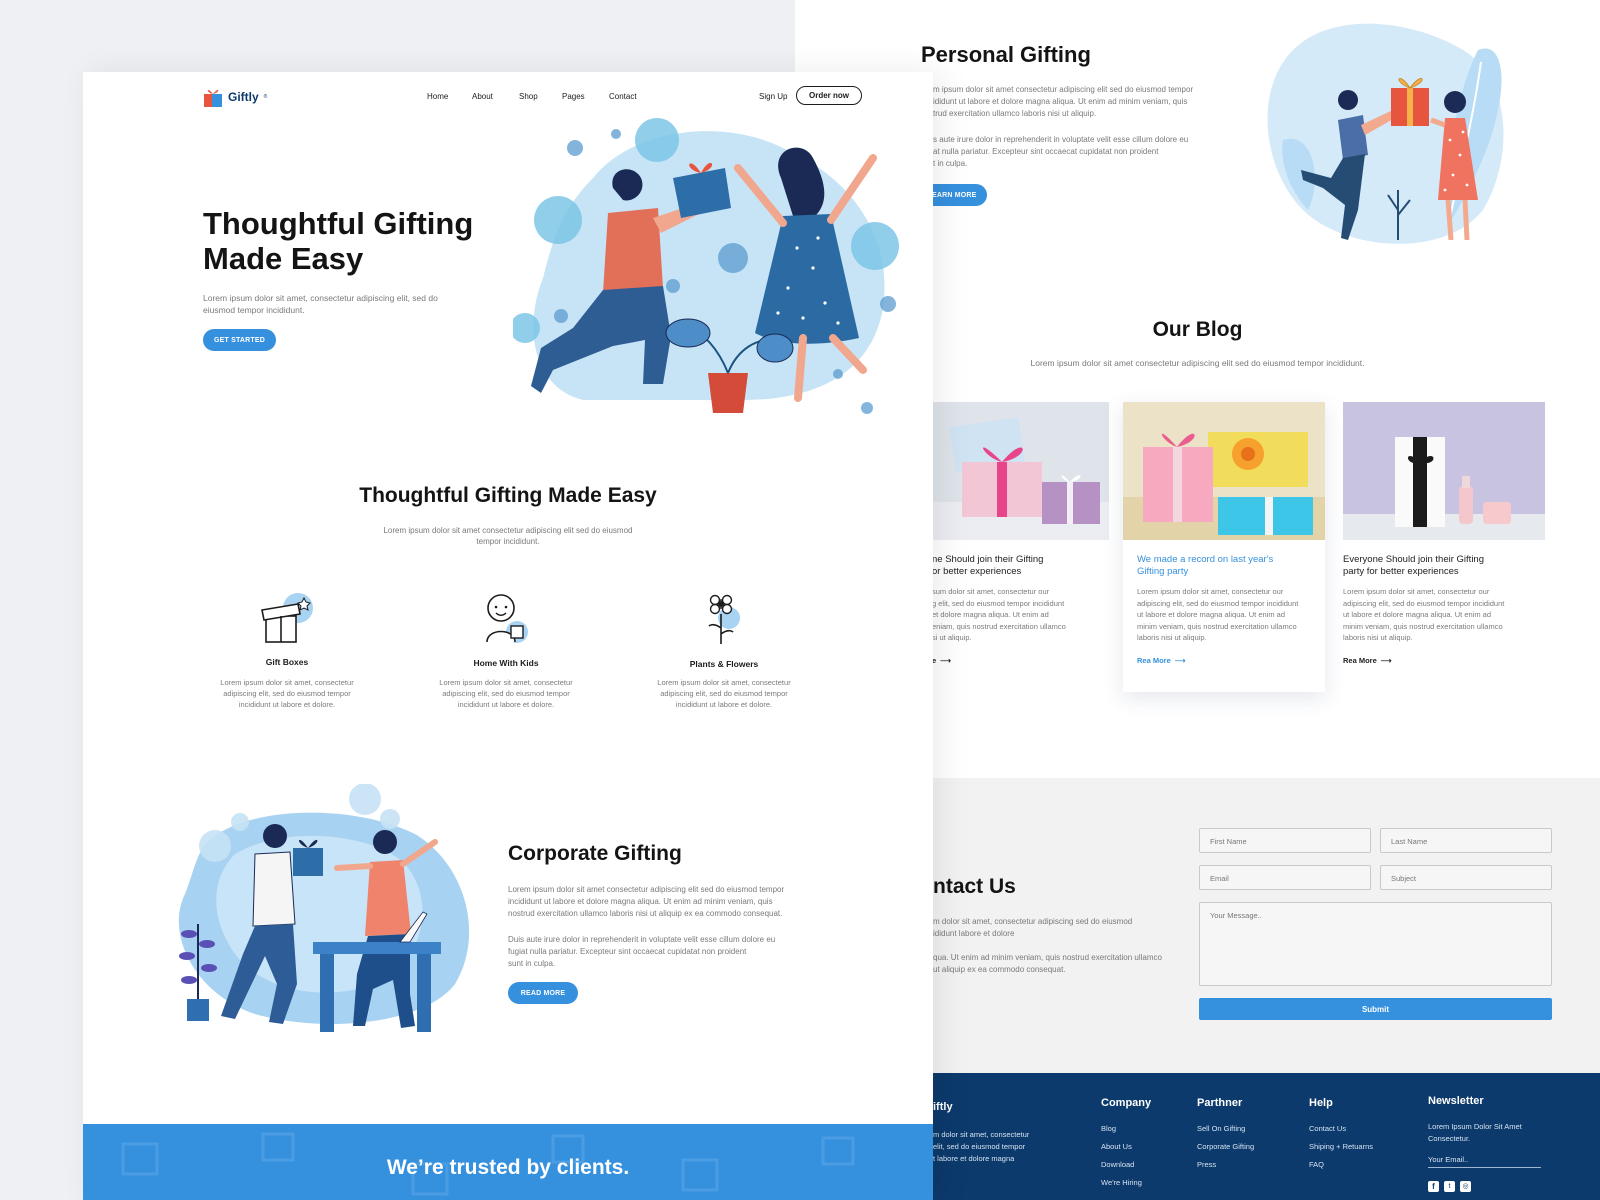 This screenshot has height=1200, width=1600. I want to click on footer-brand: iftly, so click(943, 1107).